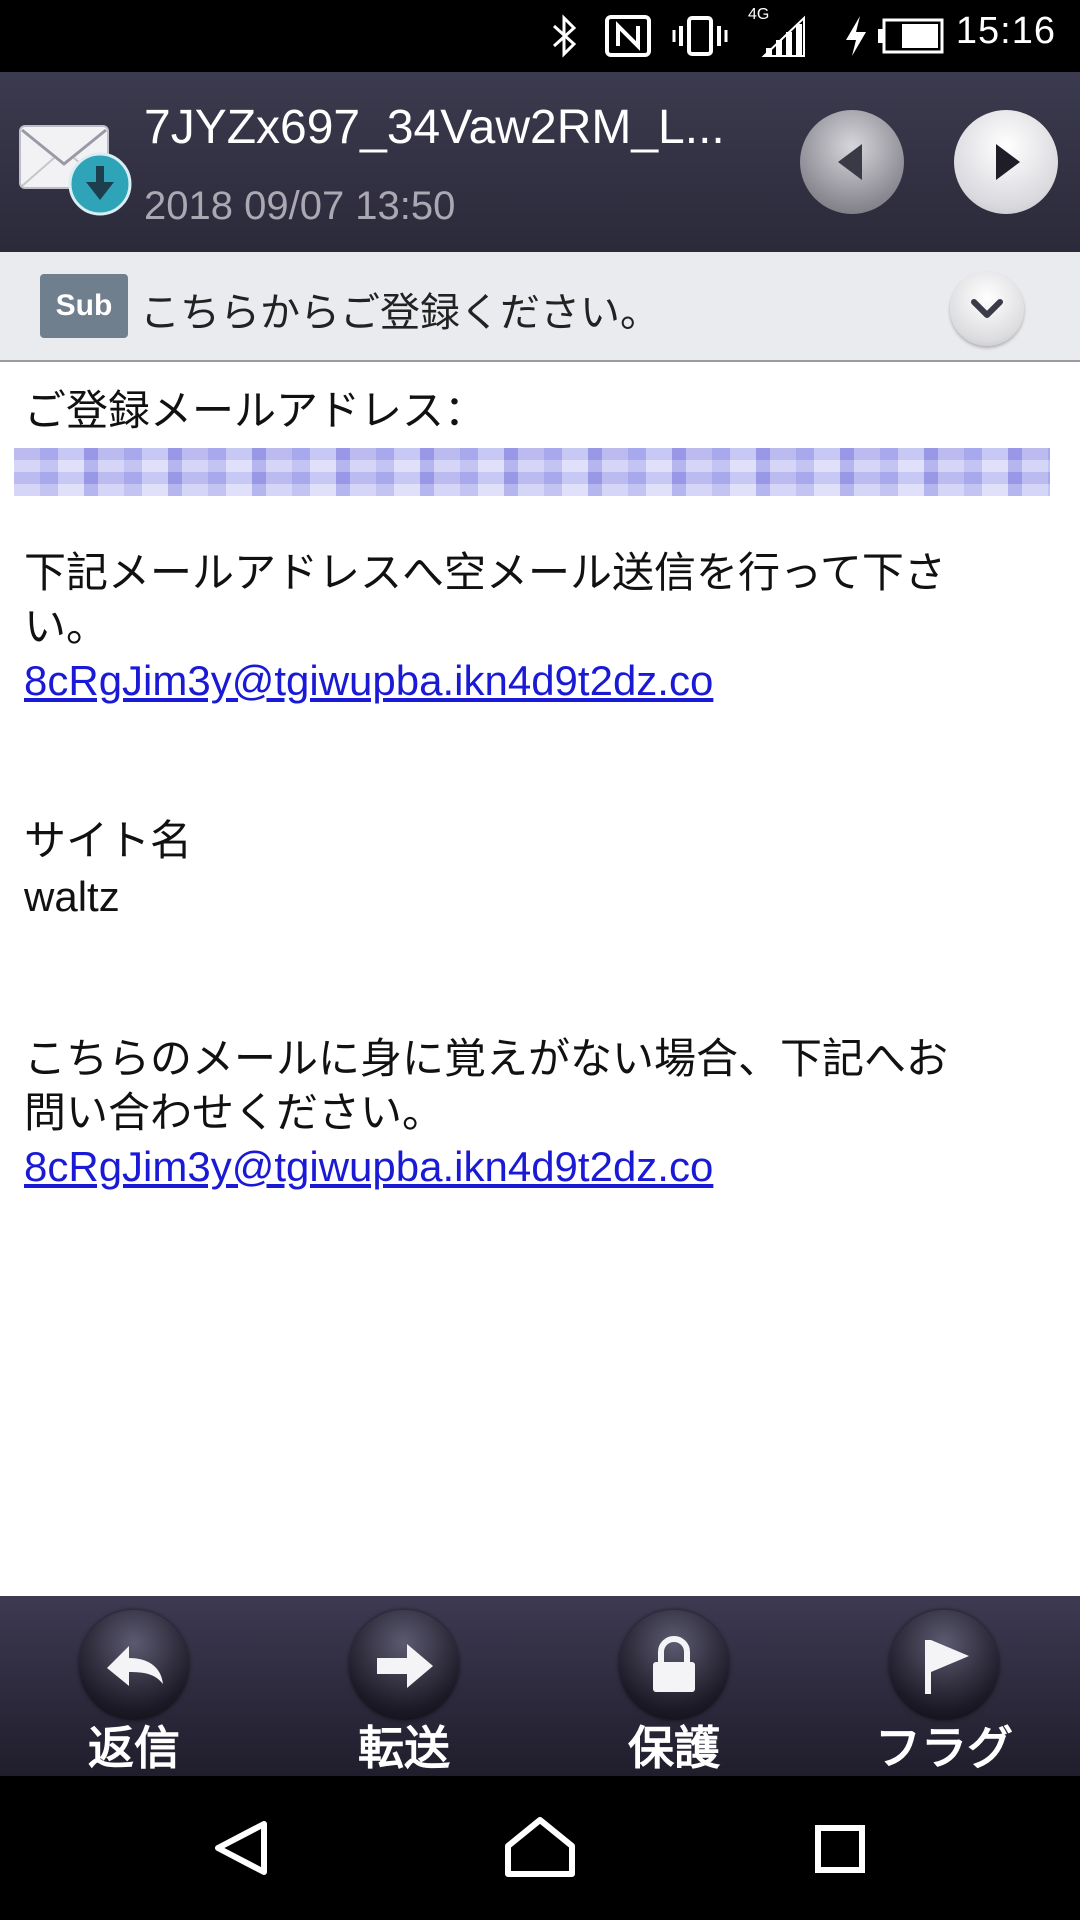  I want to click on link-row-2: 8cRgJim3y@tgiwupba.ikn4d9t2dz.co, so click(539, 1167).